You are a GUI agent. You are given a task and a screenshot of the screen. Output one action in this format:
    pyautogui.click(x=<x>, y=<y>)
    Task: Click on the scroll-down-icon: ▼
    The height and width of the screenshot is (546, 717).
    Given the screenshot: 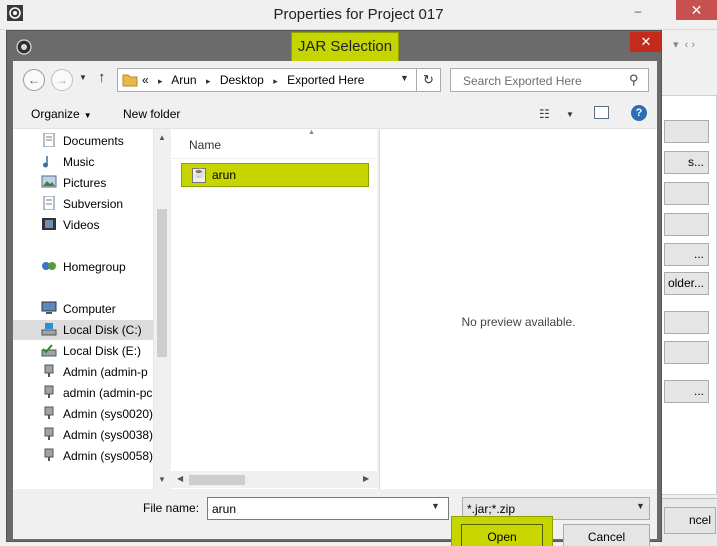 What is the action you would take?
    pyautogui.click(x=162, y=479)
    